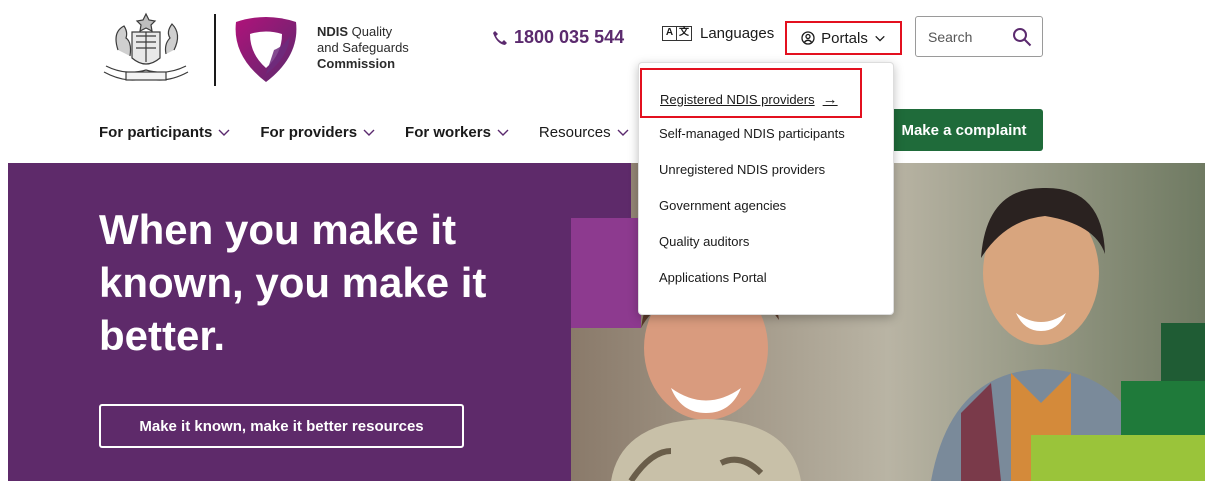  What do you see at coordinates (356, 63) in the screenshot?
I see `brand-line3: Commission` at bounding box center [356, 63].